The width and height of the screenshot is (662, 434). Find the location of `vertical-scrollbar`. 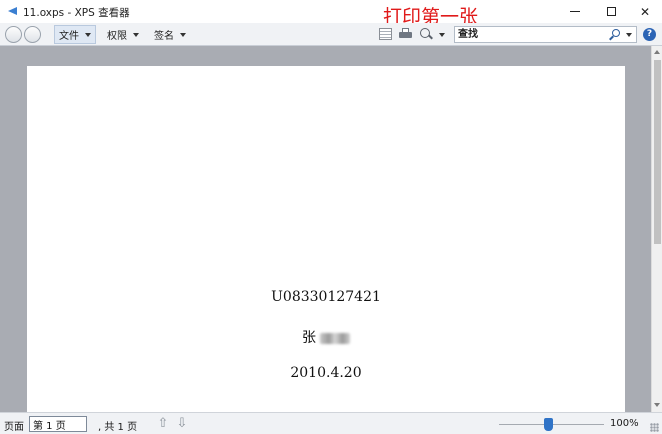

vertical-scrollbar is located at coordinates (656, 229).